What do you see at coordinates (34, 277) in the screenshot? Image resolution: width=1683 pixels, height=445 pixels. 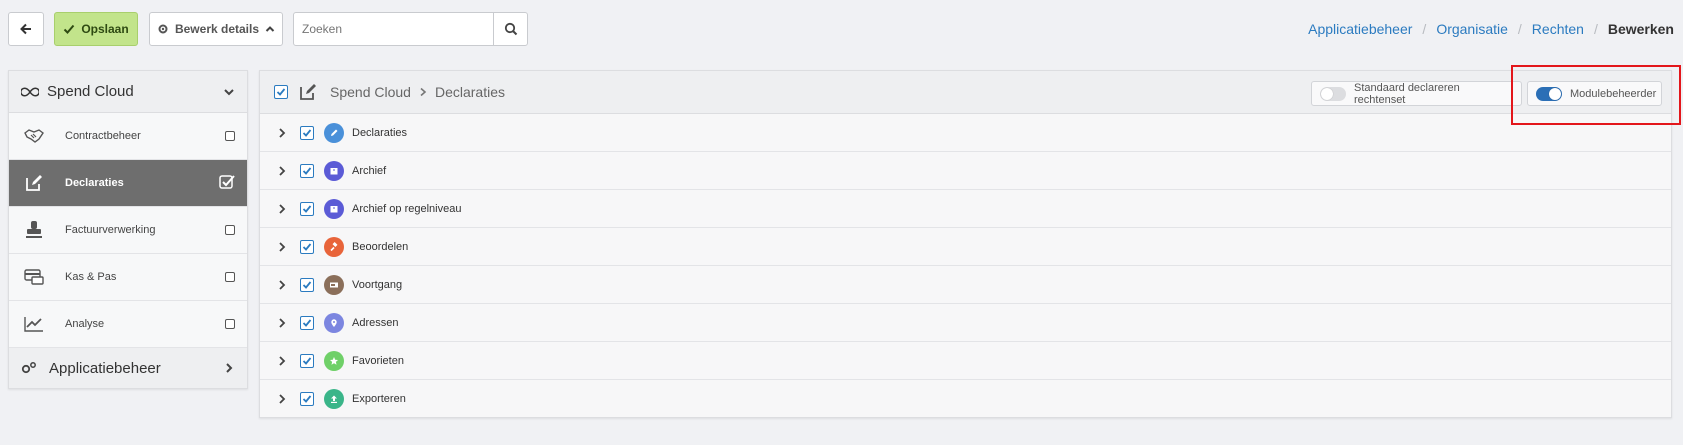 I see `card-icon` at bounding box center [34, 277].